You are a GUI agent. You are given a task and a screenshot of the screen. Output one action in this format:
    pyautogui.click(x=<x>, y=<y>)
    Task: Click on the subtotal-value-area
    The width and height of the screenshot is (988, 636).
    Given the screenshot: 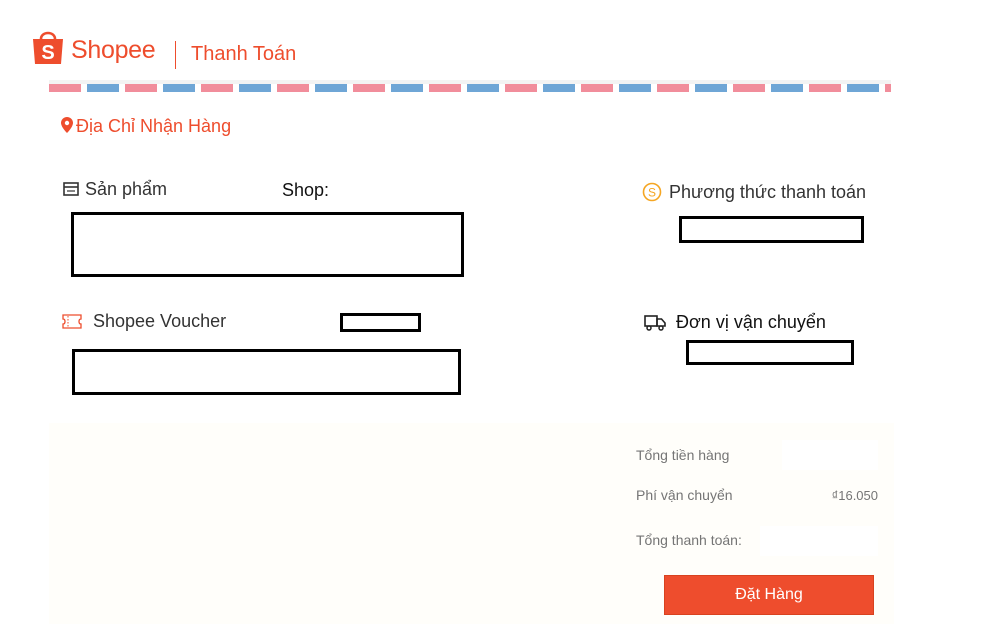 What is the action you would take?
    pyautogui.click(x=830, y=455)
    